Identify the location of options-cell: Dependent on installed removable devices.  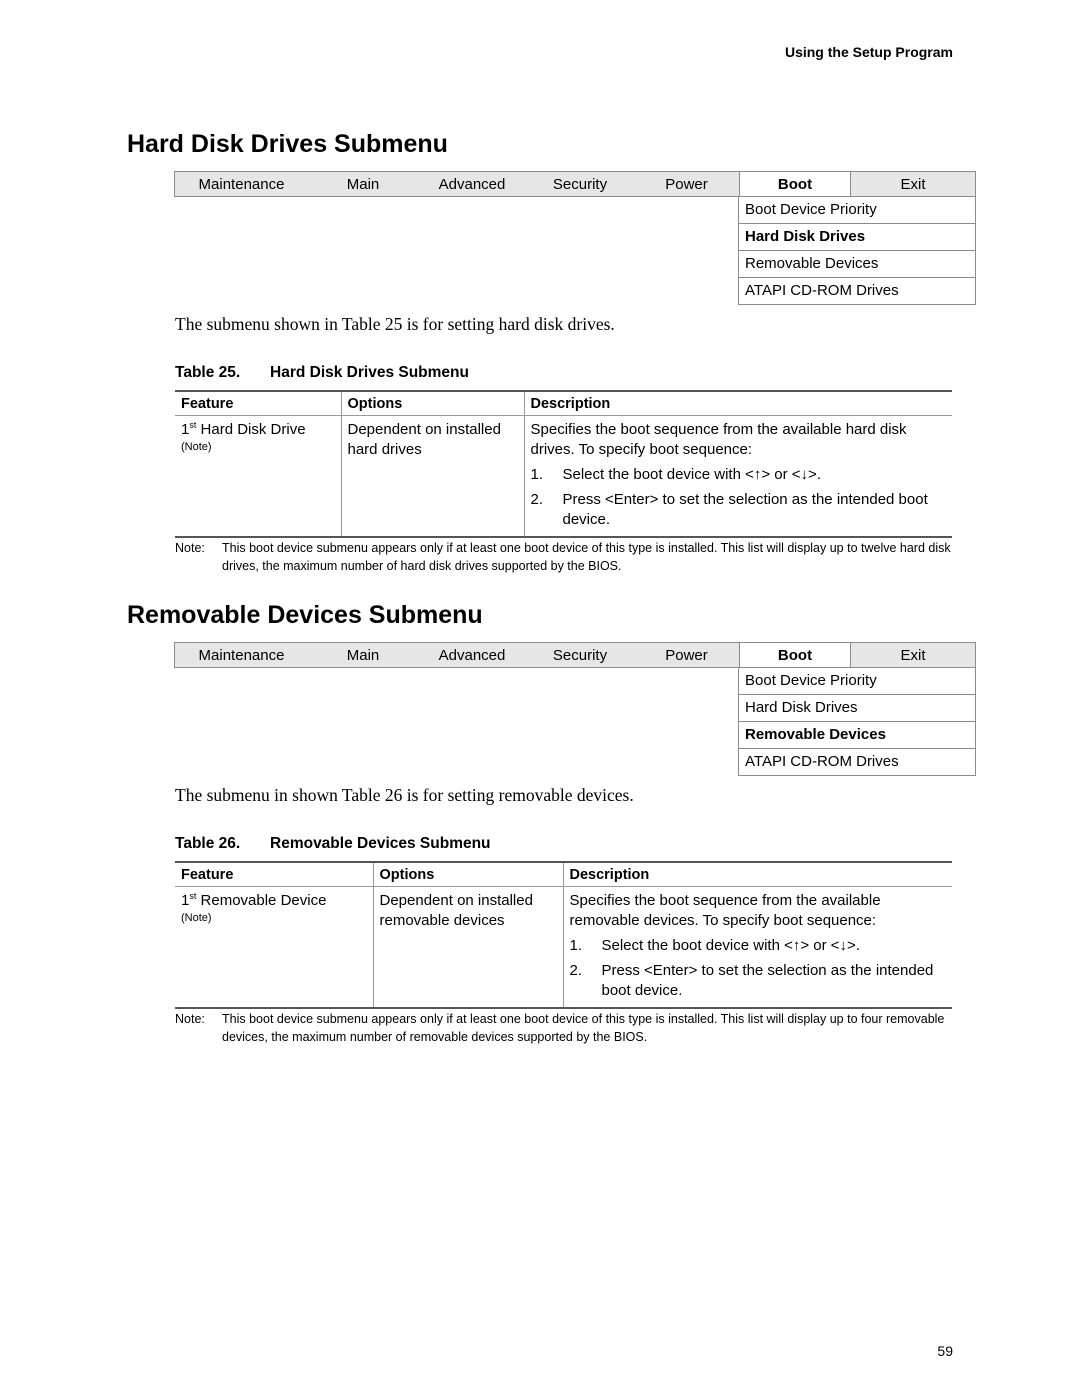
(467, 947).